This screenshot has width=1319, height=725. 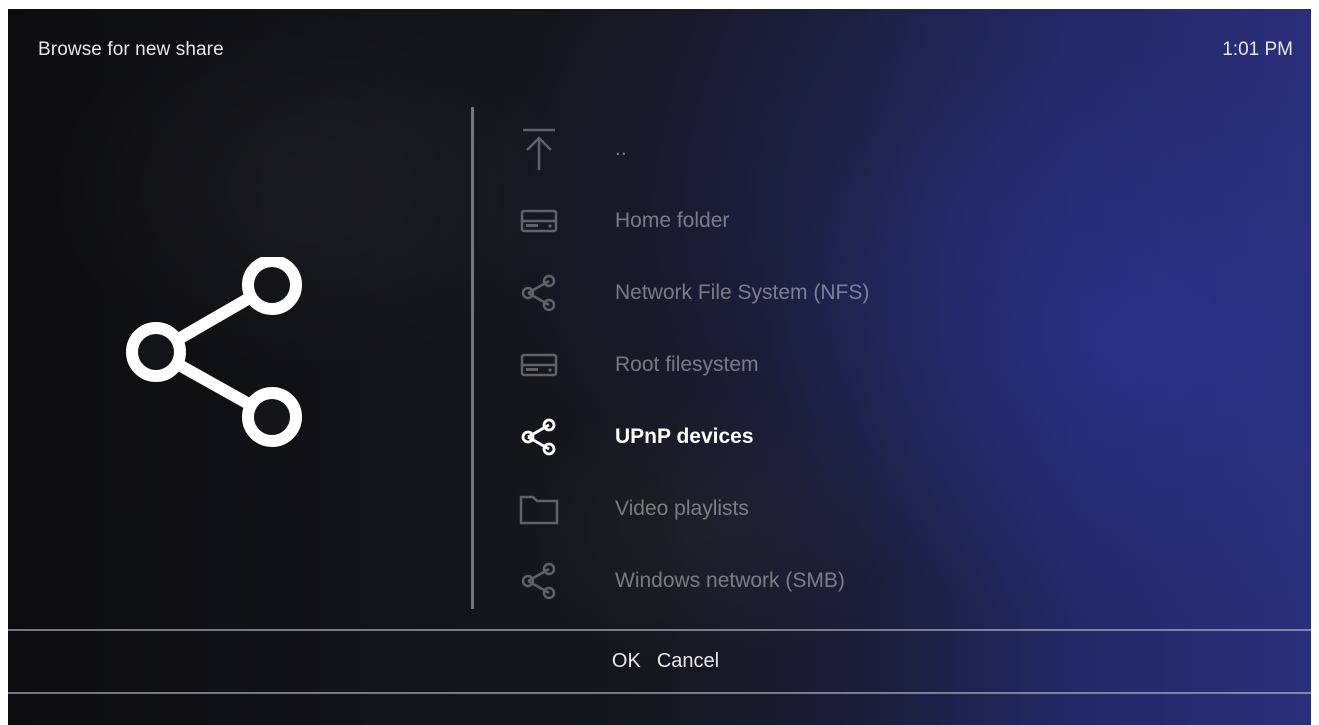 What do you see at coordinates (1257, 49) in the screenshot?
I see `clock: 1:01 PM` at bounding box center [1257, 49].